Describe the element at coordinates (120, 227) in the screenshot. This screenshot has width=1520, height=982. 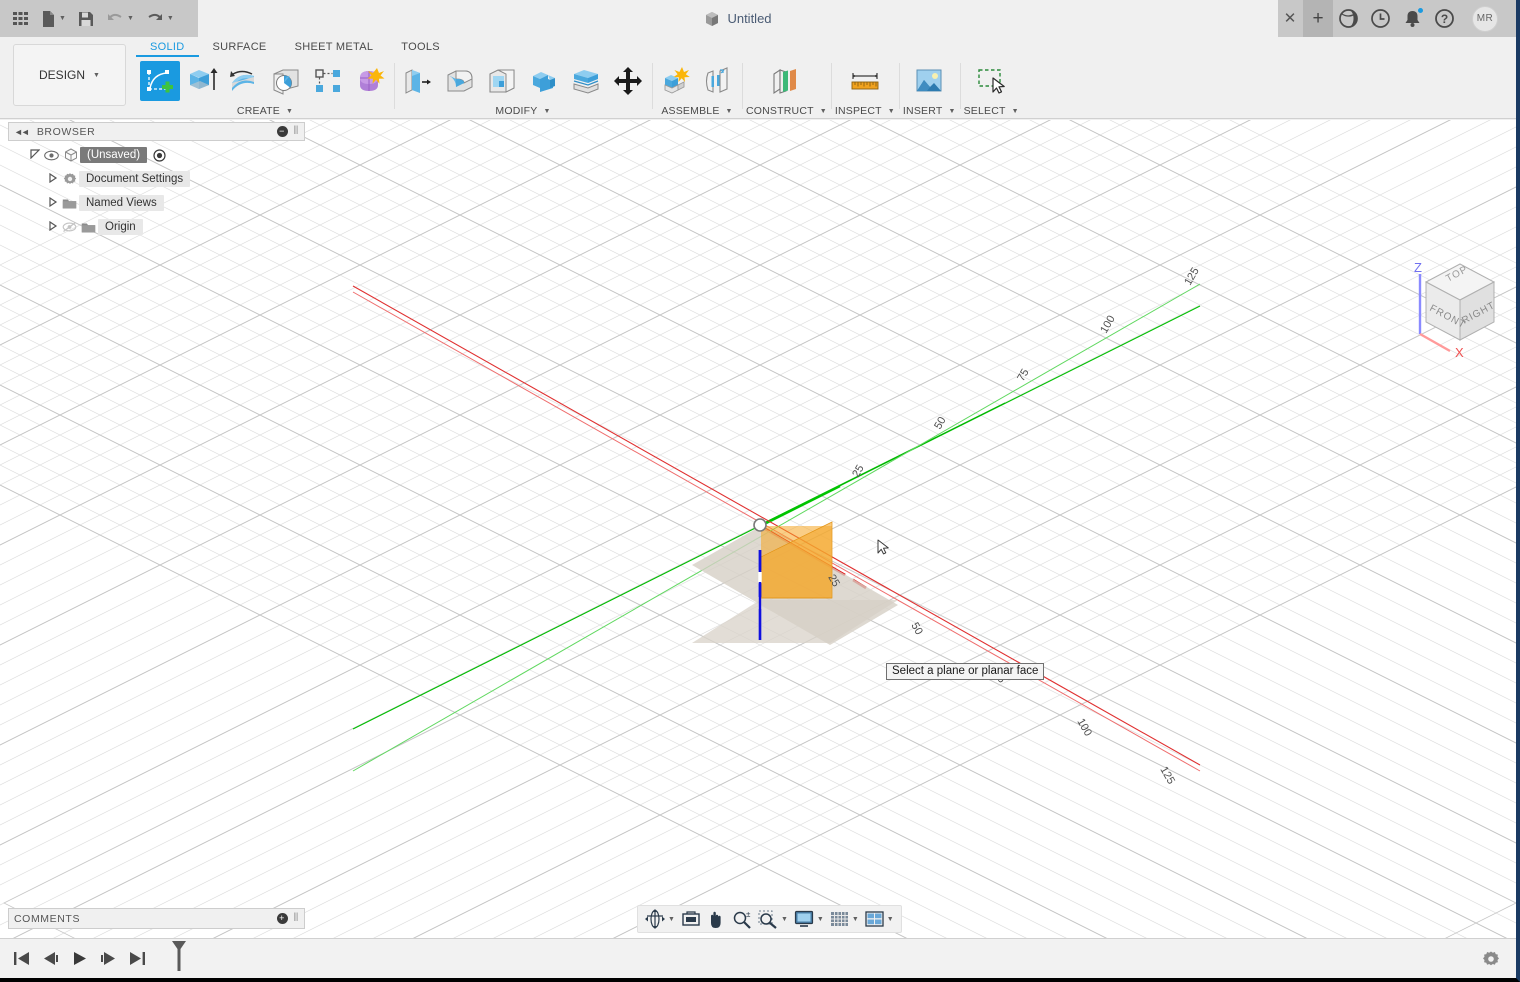
I see `tree-label-origin: Origin` at that location.